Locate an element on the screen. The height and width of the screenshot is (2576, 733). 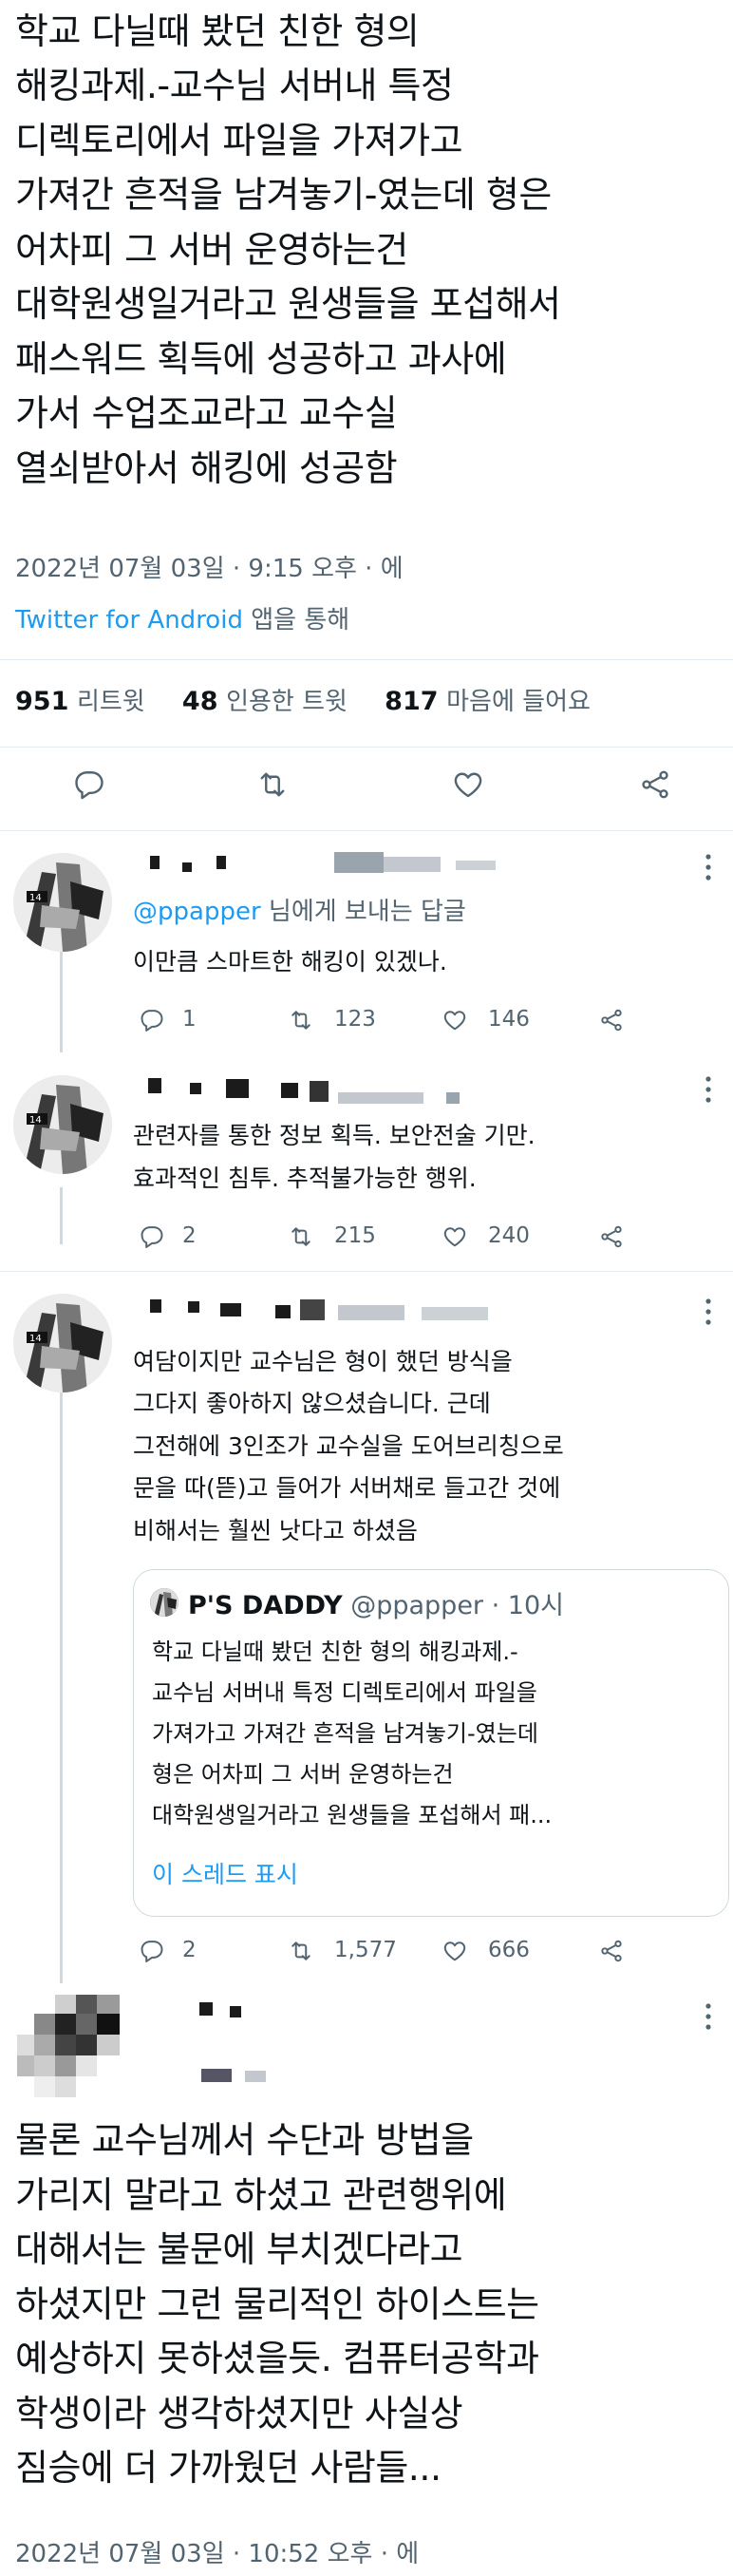
retweets-stat: 951 리트윗 is located at coordinates (80, 701).